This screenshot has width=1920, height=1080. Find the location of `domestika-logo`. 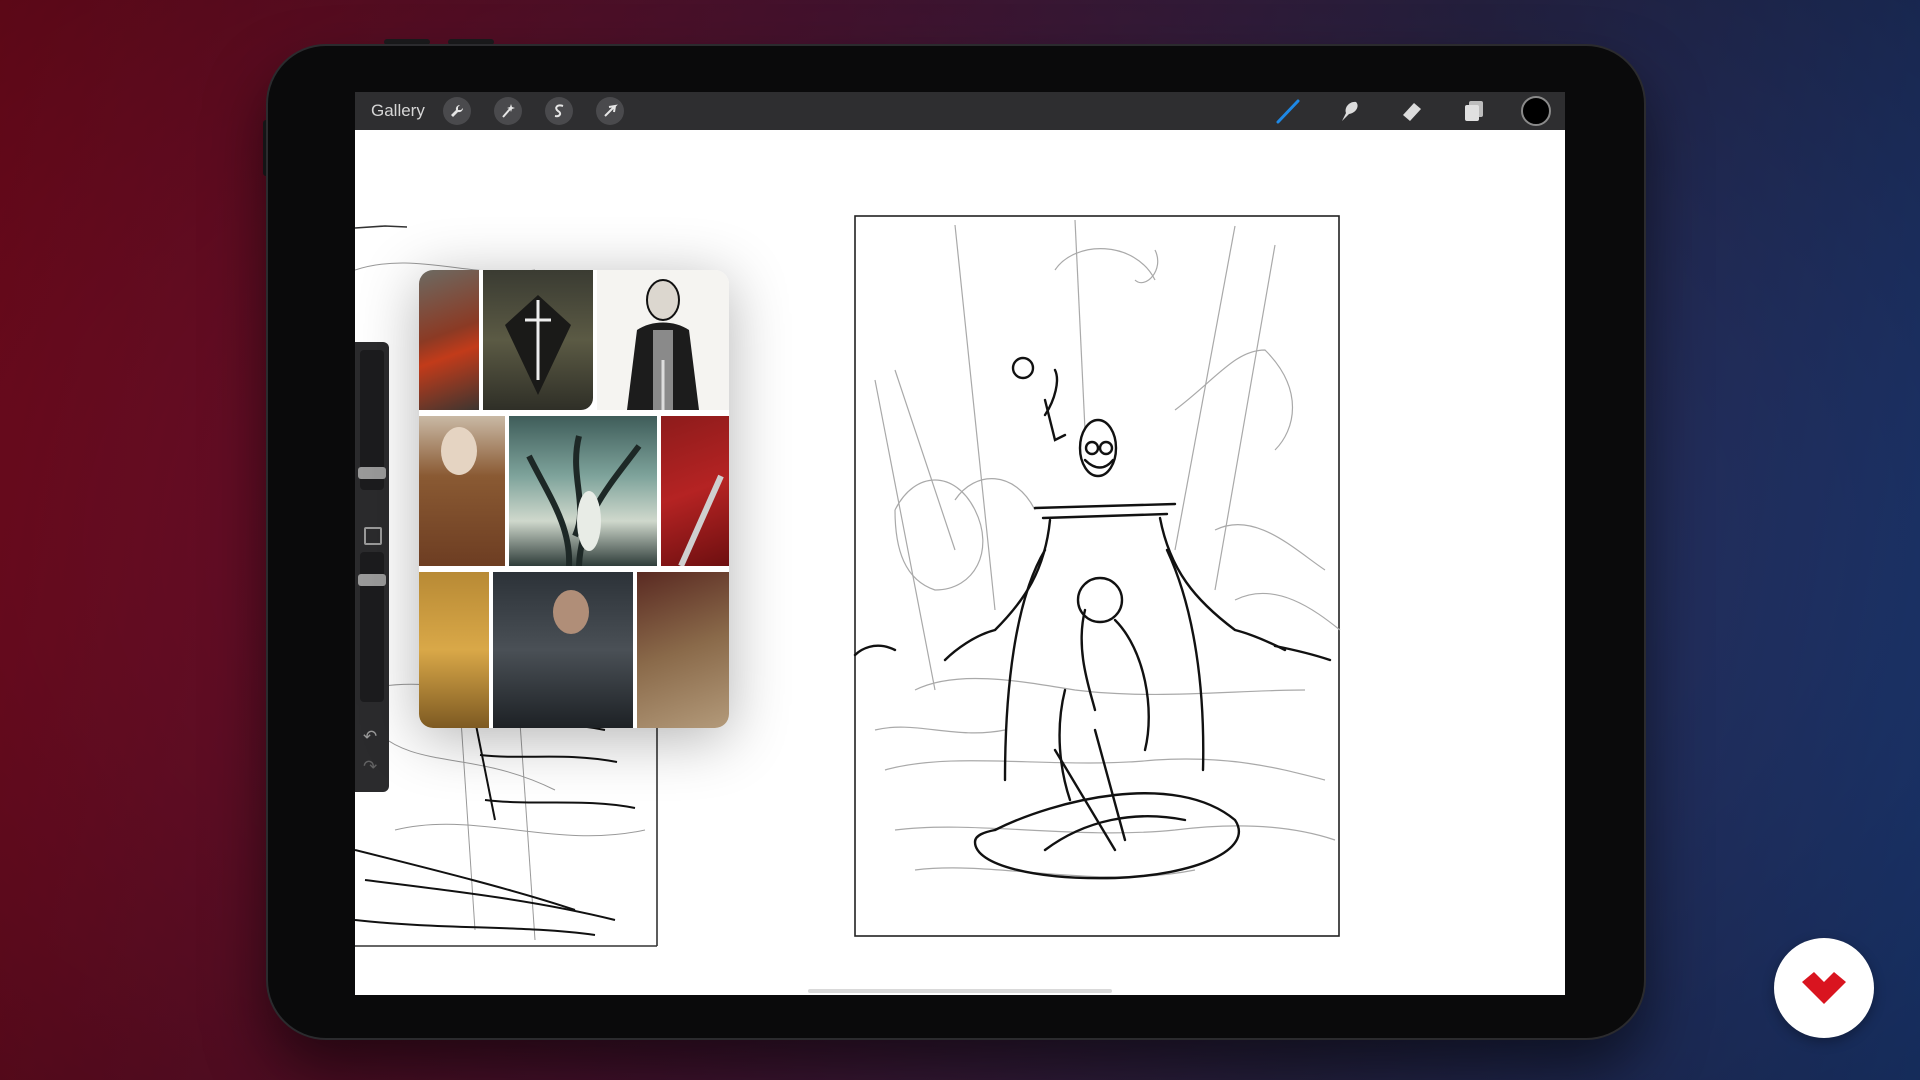

domestika-logo is located at coordinates (1824, 988).